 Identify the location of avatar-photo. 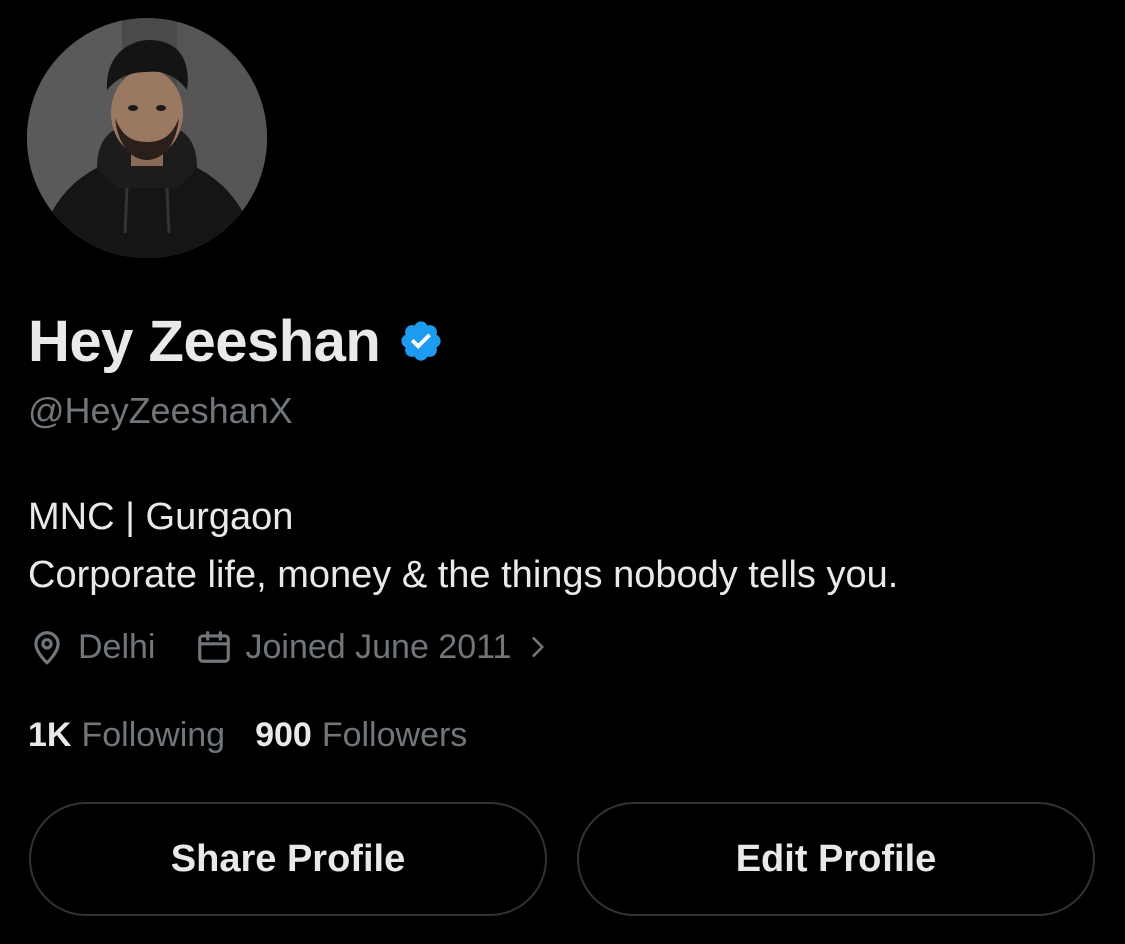
(147, 138).